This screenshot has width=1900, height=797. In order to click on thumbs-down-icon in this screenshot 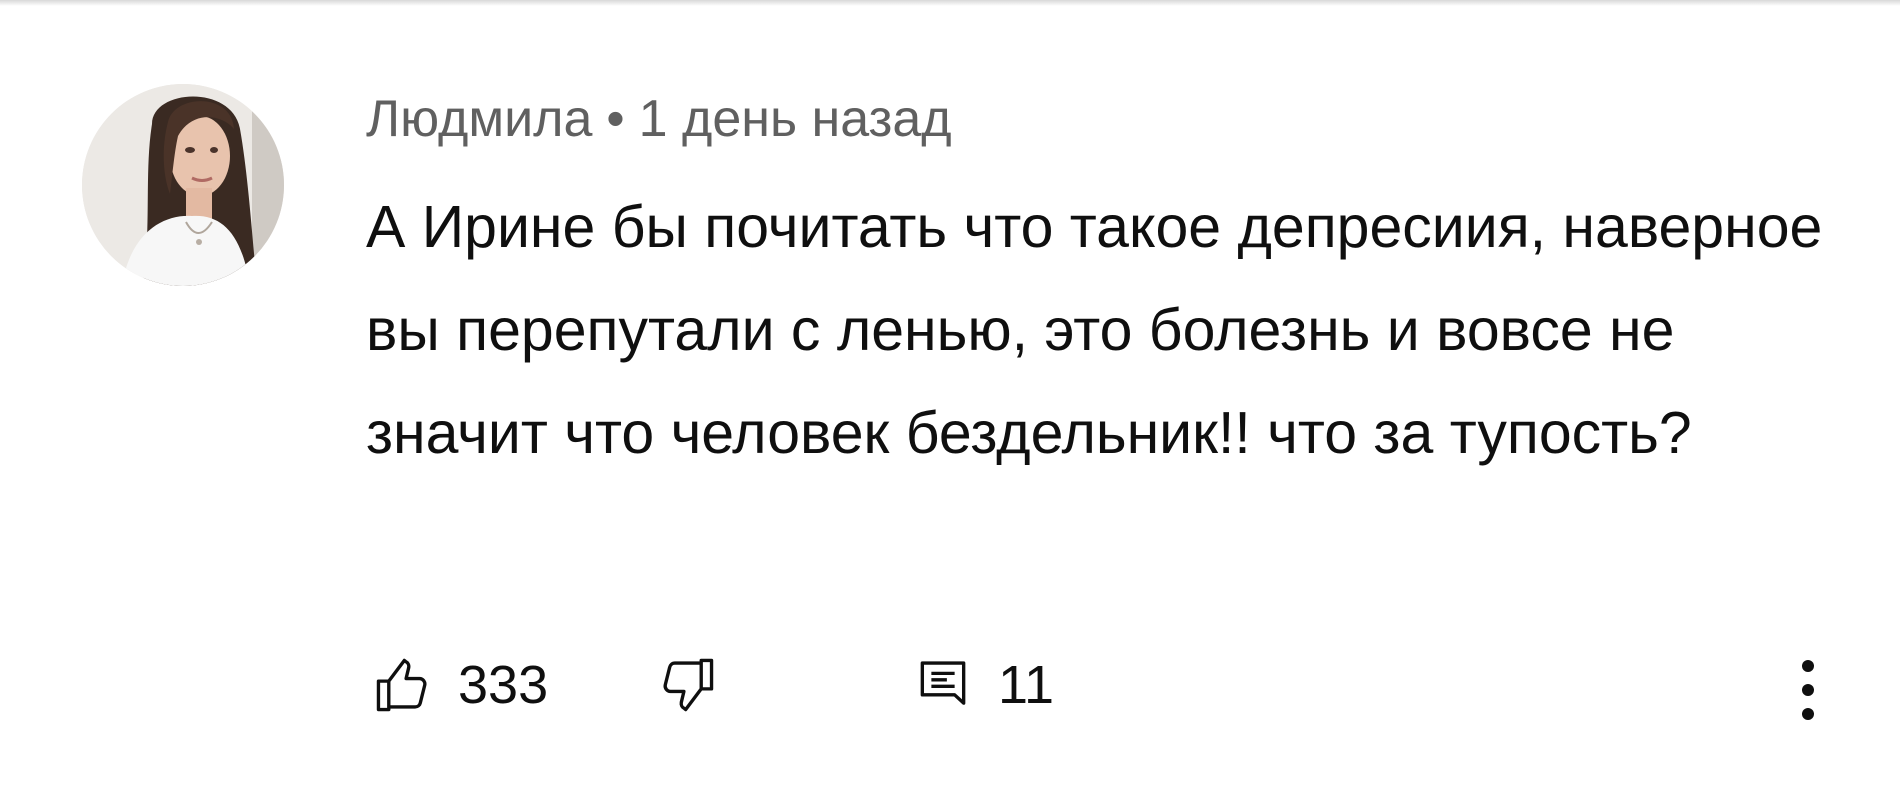, I will do `click(688, 685)`.